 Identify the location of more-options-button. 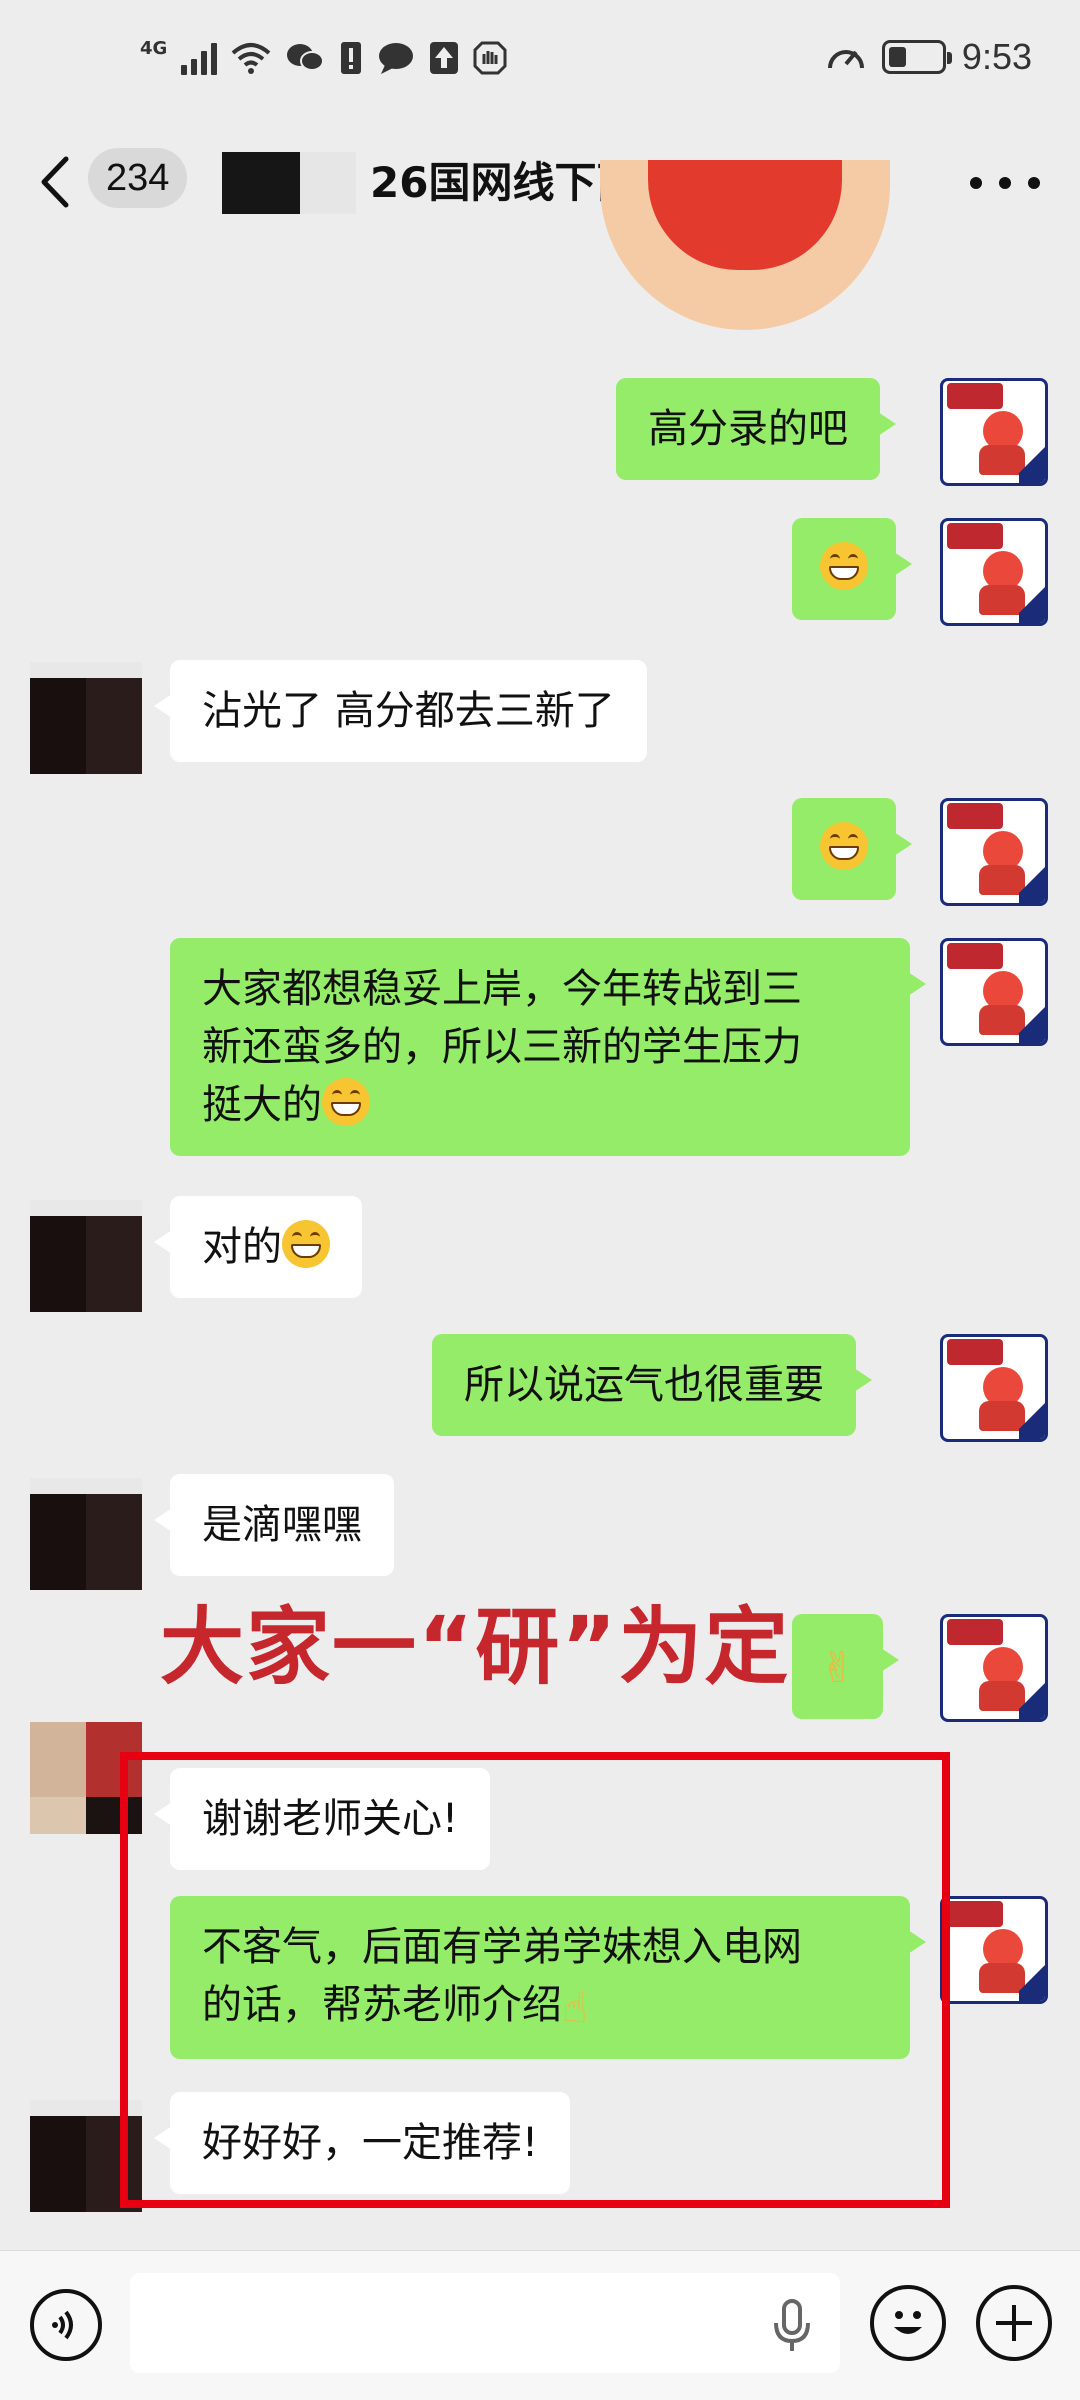
(1005, 183).